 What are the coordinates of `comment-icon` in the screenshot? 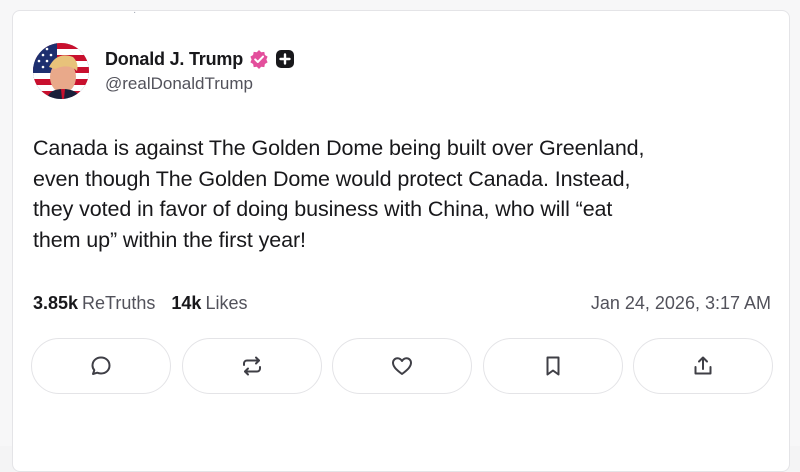 It's located at (101, 366).